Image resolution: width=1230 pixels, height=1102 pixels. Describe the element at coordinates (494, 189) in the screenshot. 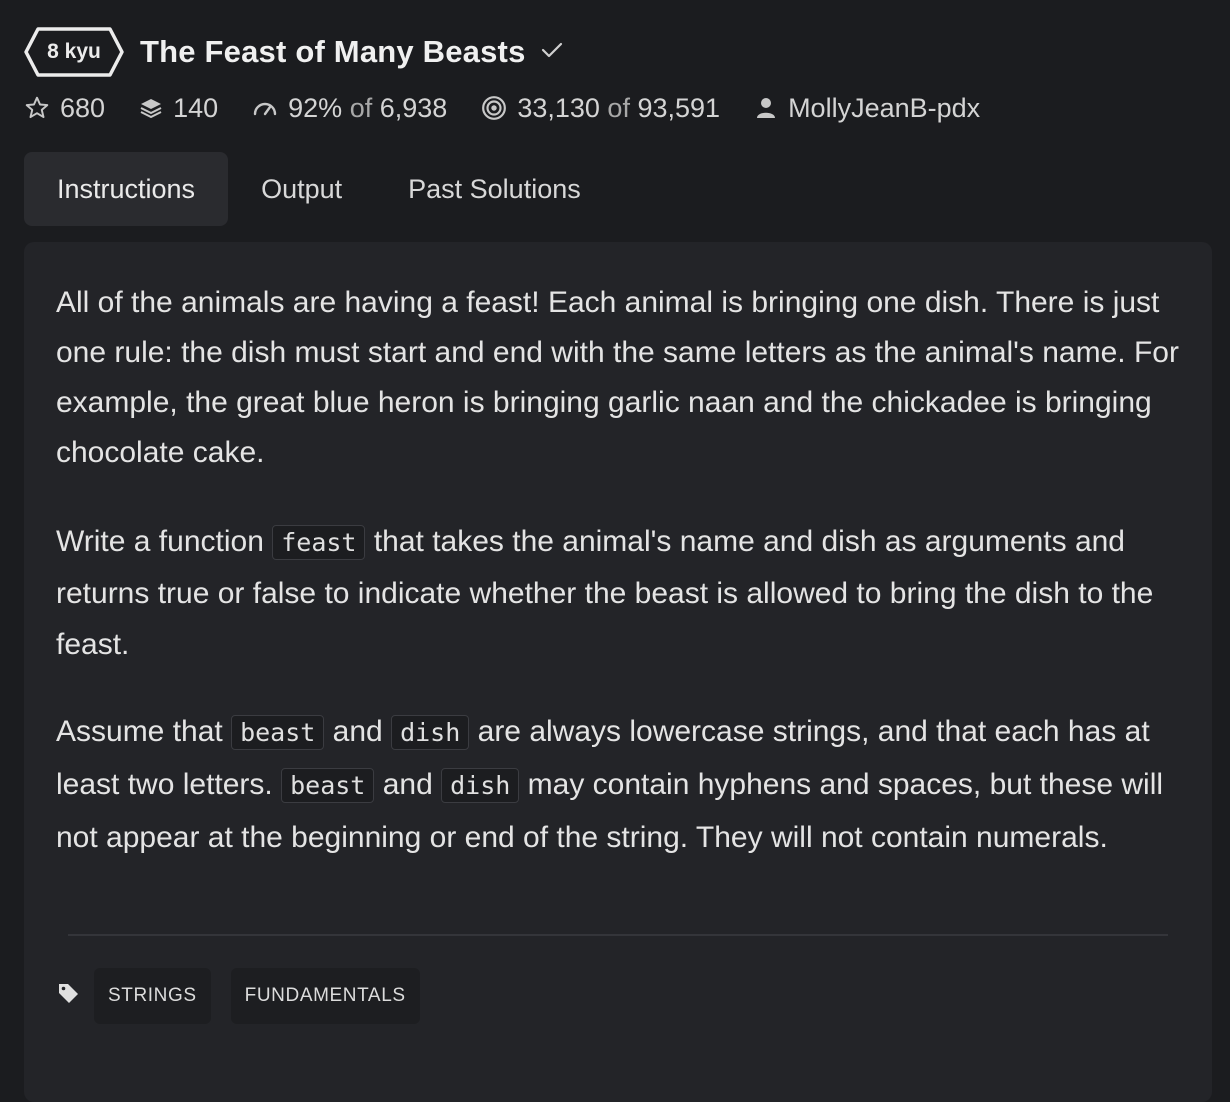

I see `tab-past-solutions: Past Solutions` at that location.